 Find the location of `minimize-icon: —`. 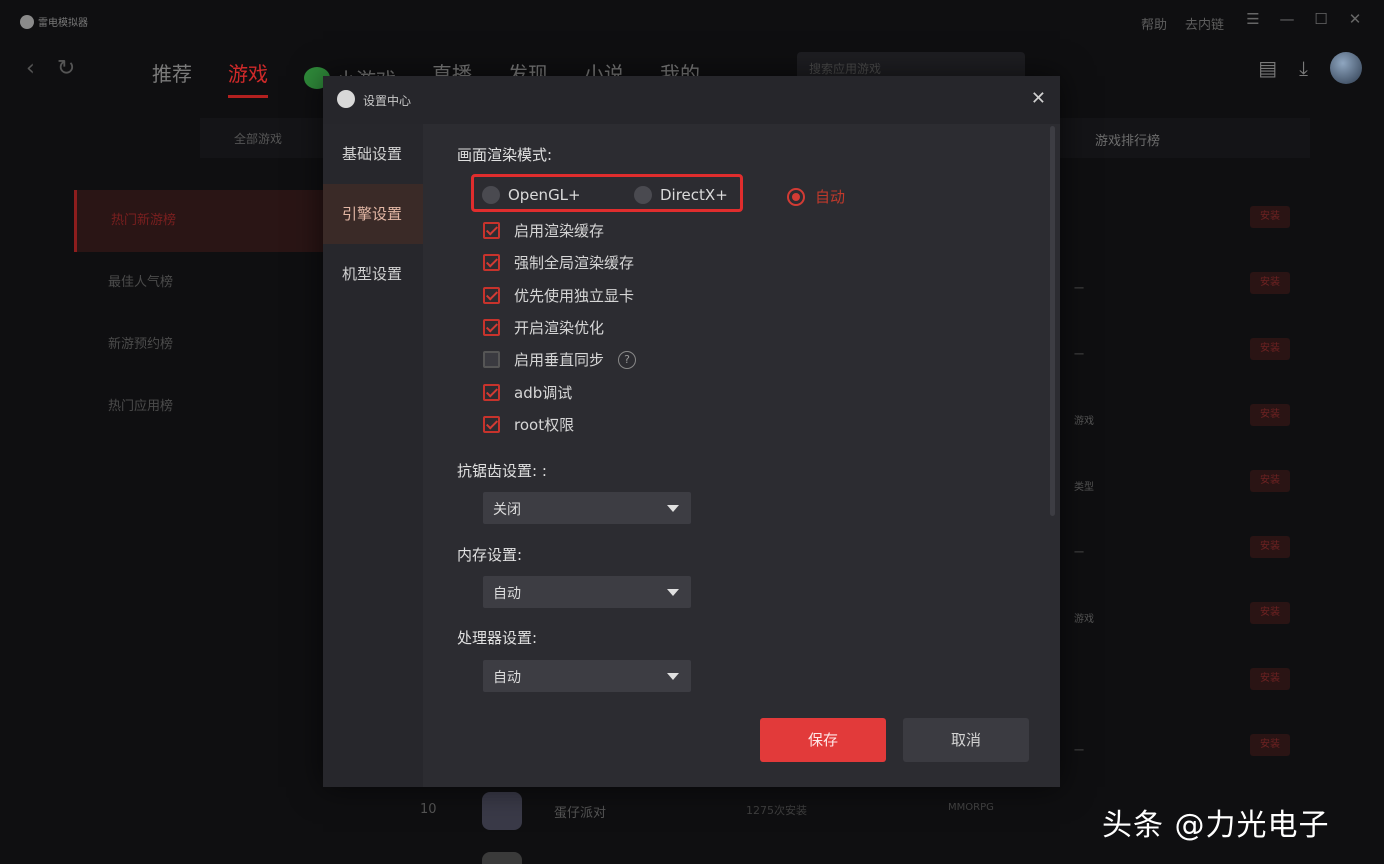

minimize-icon: — is located at coordinates (1287, 19).